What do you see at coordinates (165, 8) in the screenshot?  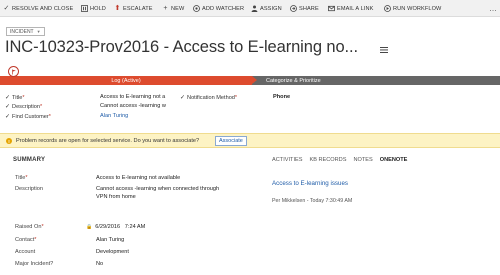 I see `plus-icon: +` at bounding box center [165, 8].